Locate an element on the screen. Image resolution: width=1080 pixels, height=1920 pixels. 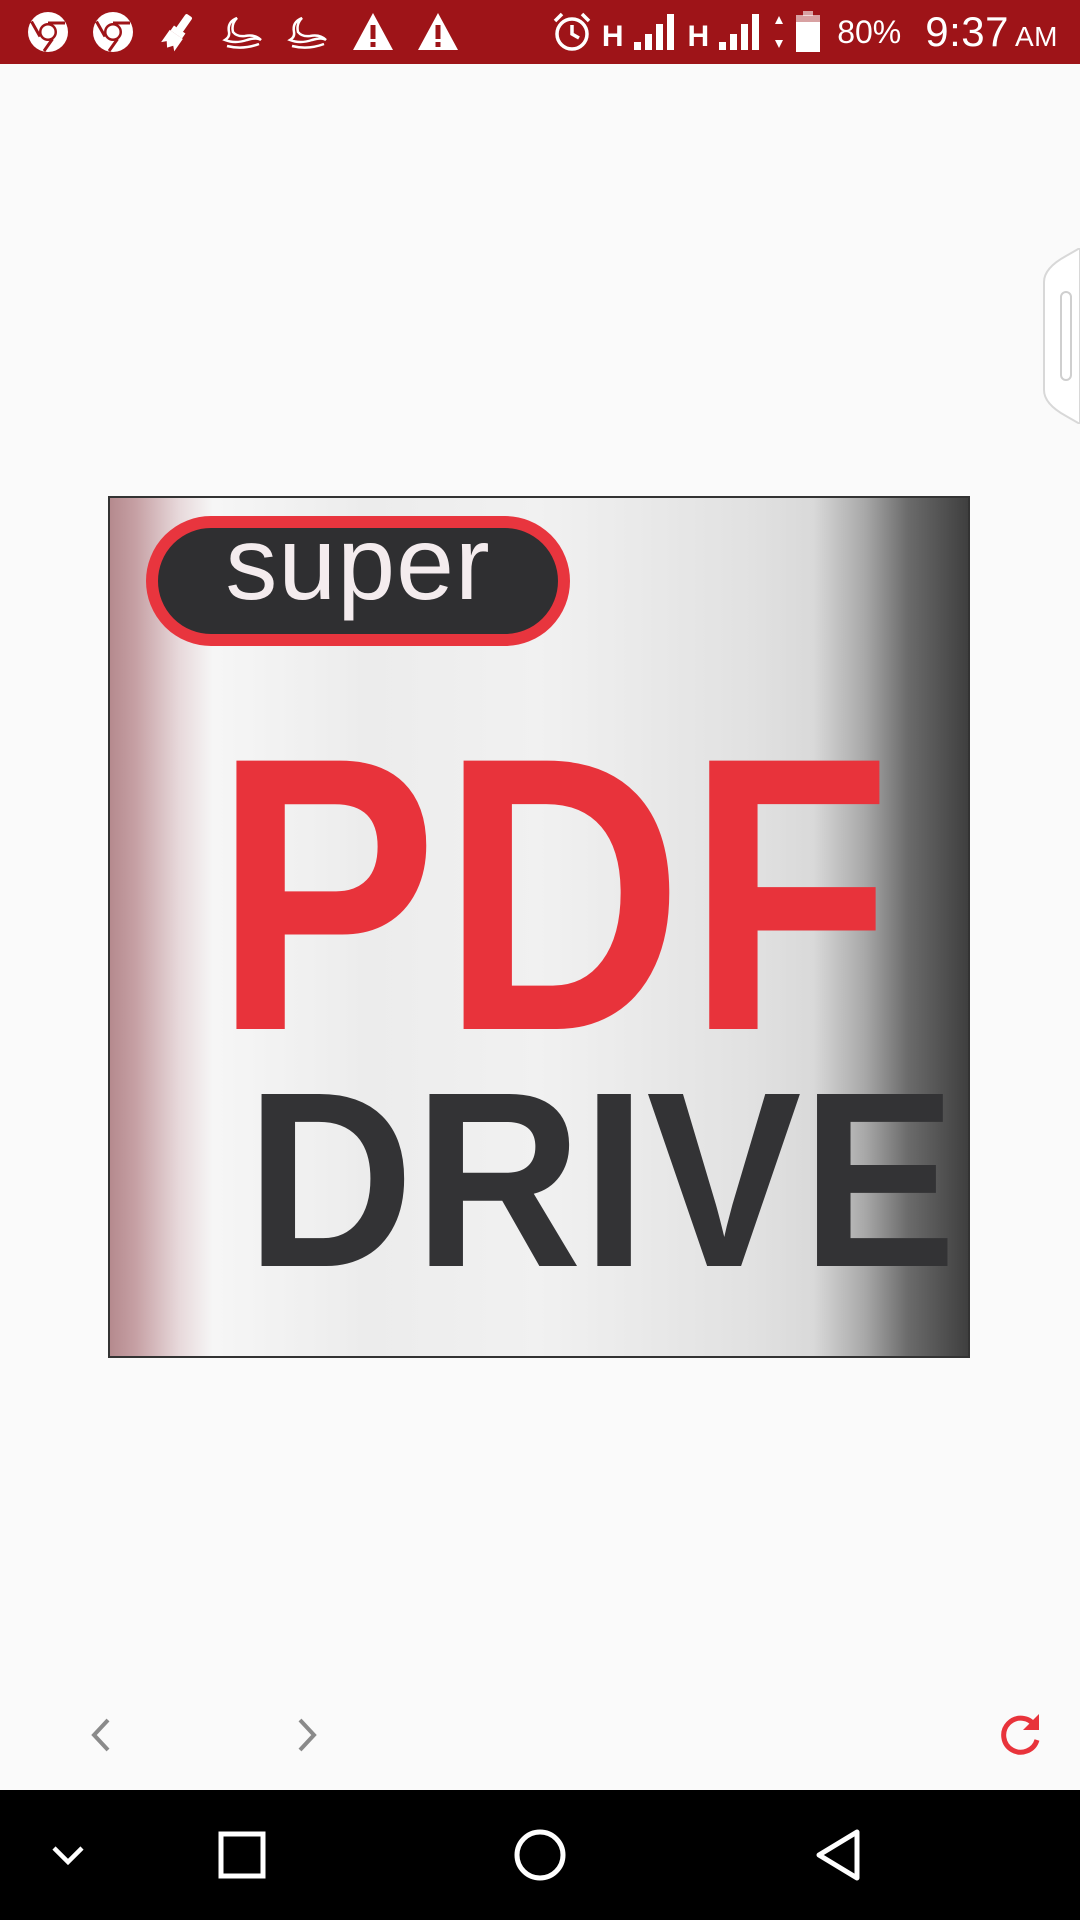
recents-button is located at coordinates (242, 1855).